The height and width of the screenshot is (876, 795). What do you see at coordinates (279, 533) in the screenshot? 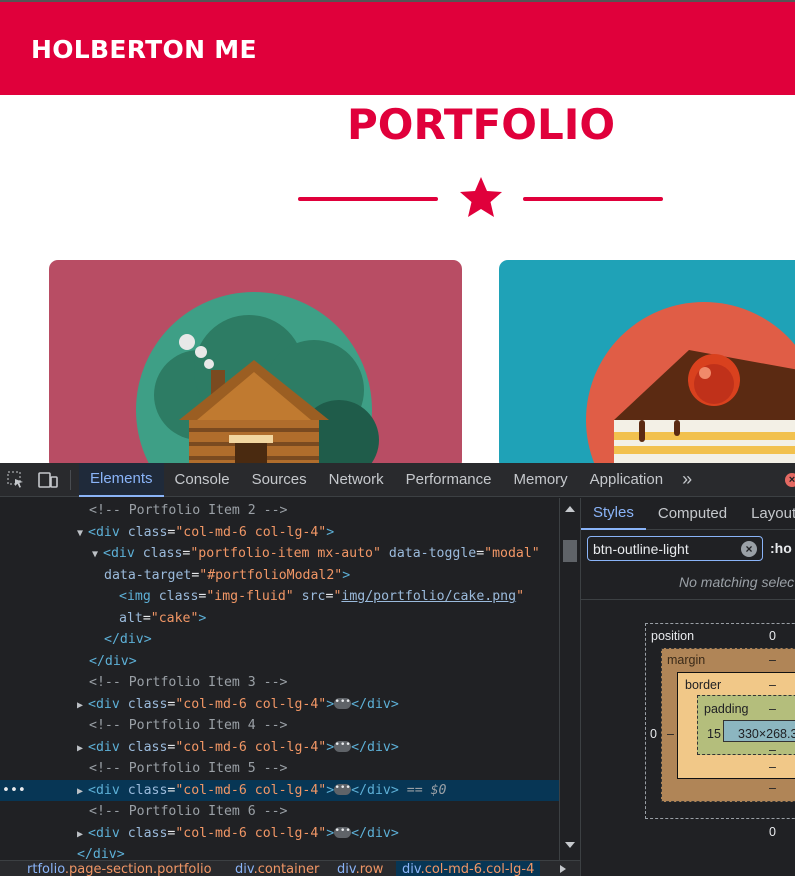
I see `dom-line: ▼ <div class="col-md-6 col-lg-4">` at bounding box center [279, 533].